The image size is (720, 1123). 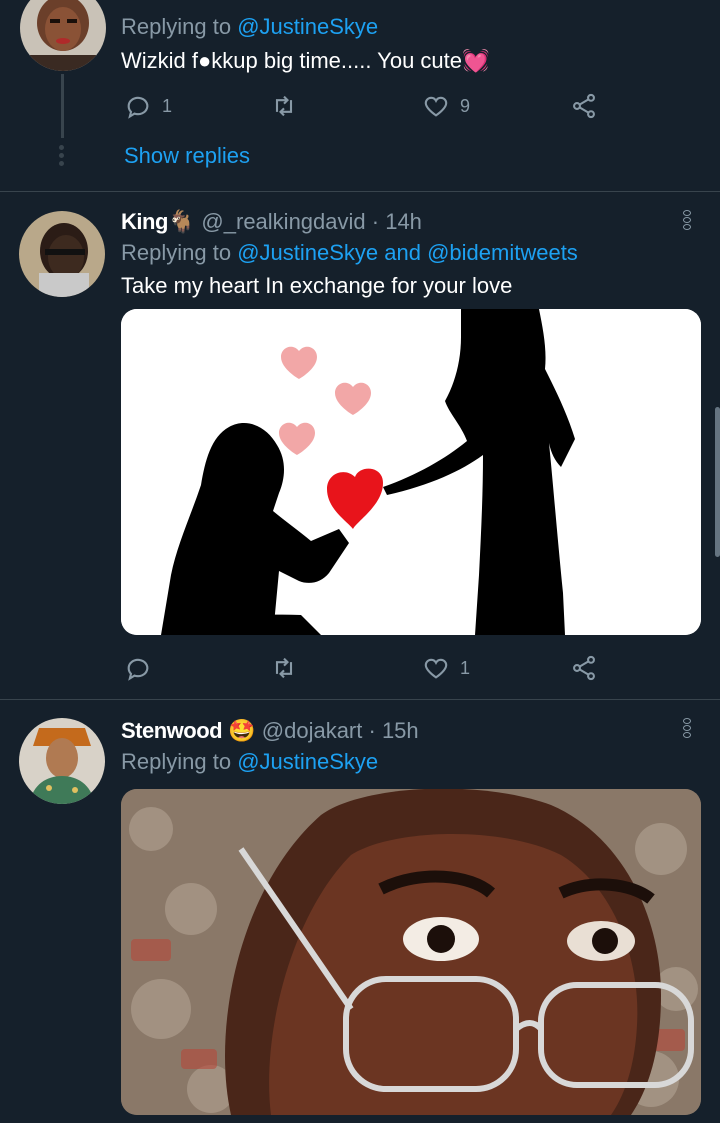 What do you see at coordinates (393, 730) in the screenshot?
I see `timestamp: · 15h` at bounding box center [393, 730].